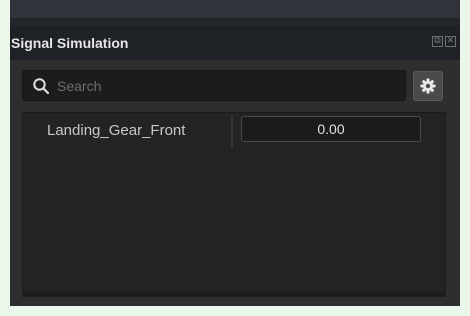 The image size is (470, 316). What do you see at coordinates (235, 9) in the screenshot?
I see `top-toolbar-strip` at bounding box center [235, 9].